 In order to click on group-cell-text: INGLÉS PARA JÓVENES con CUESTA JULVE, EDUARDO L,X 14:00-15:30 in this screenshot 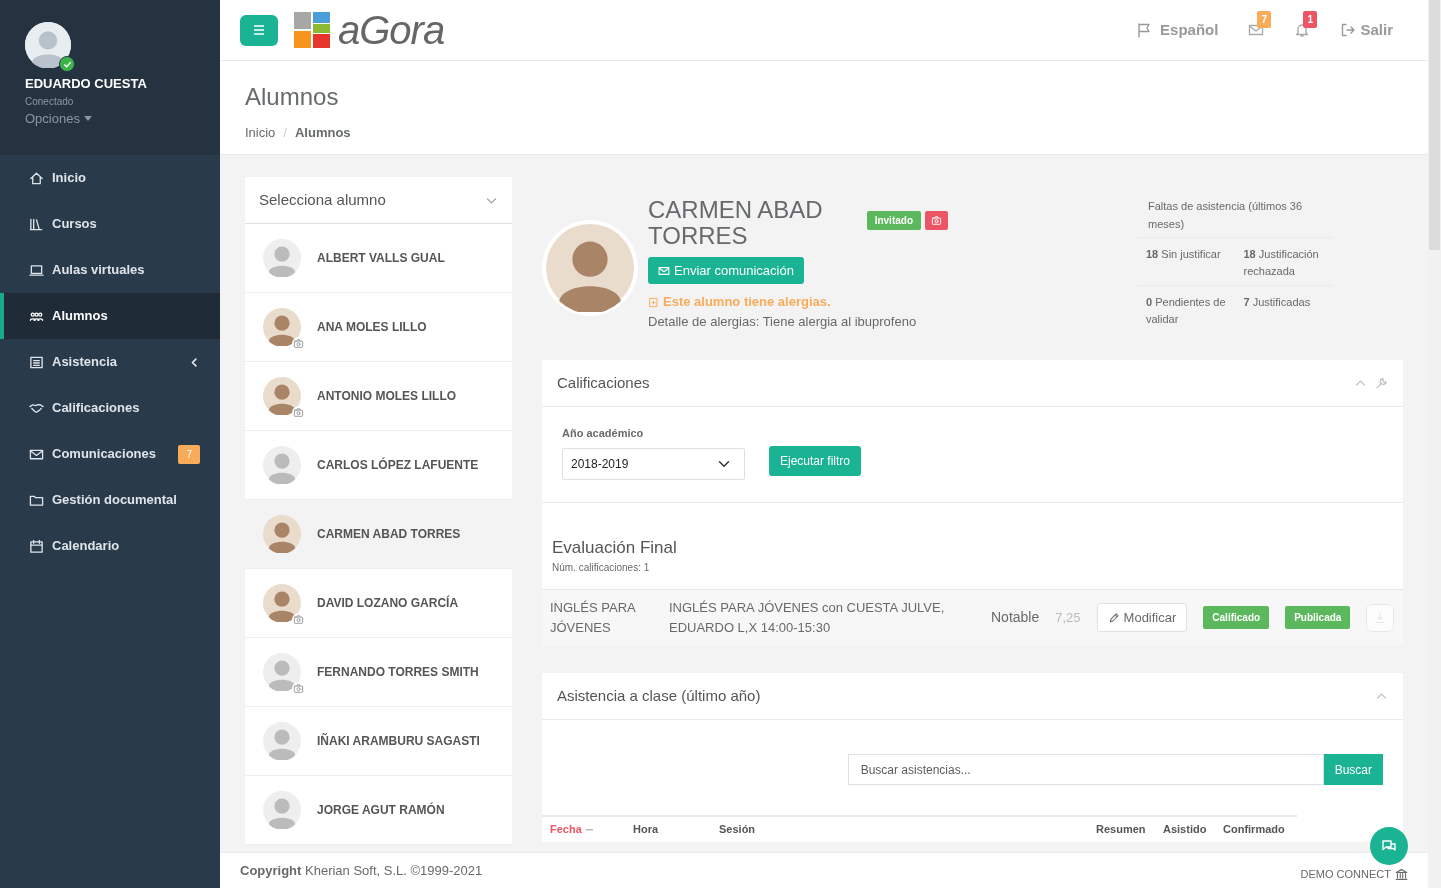, I will do `click(807, 618)`.